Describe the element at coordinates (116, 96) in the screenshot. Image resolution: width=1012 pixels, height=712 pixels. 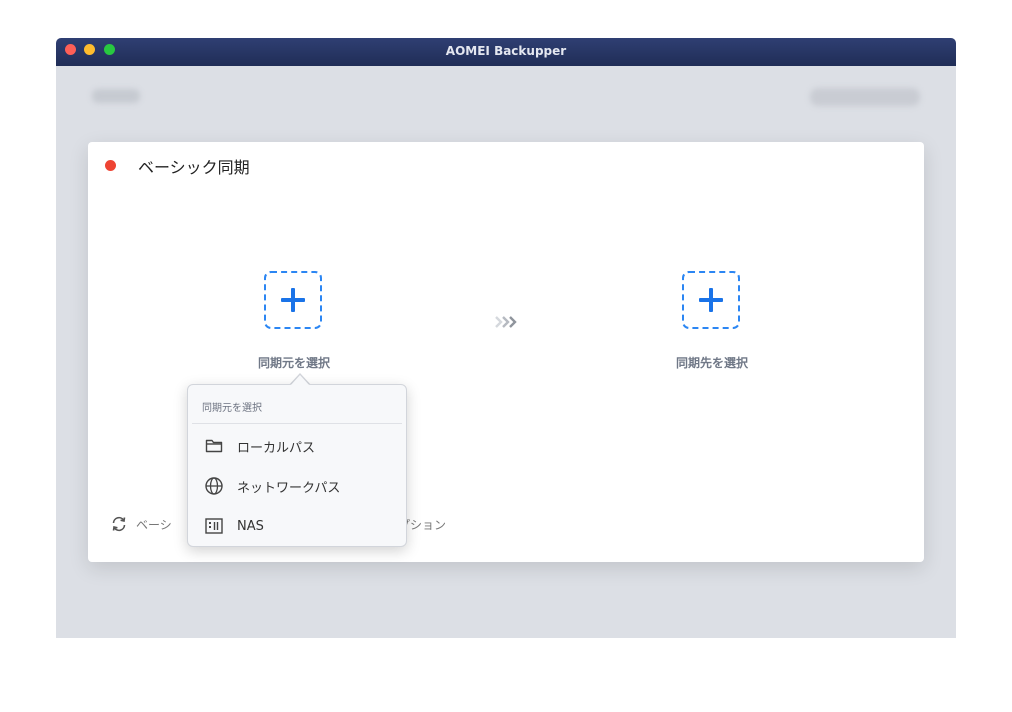
I see `blurred-header-text` at that location.